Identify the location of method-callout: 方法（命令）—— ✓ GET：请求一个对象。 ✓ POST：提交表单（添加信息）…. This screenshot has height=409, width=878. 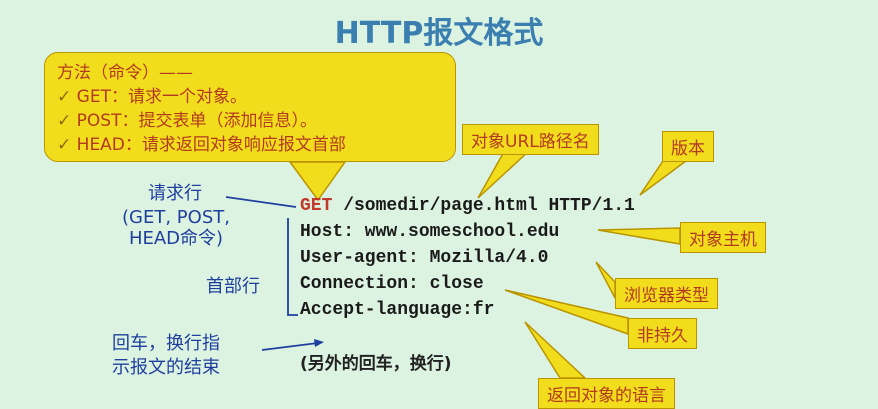
(250, 107).